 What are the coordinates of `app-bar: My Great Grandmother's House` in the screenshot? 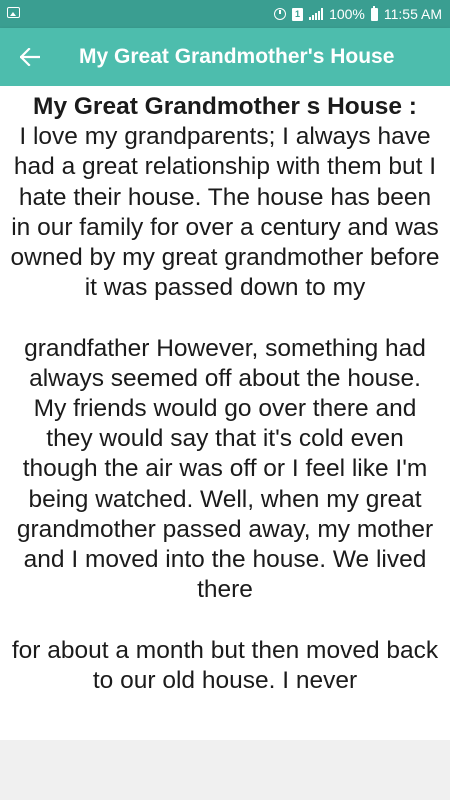 It's located at (225, 57).